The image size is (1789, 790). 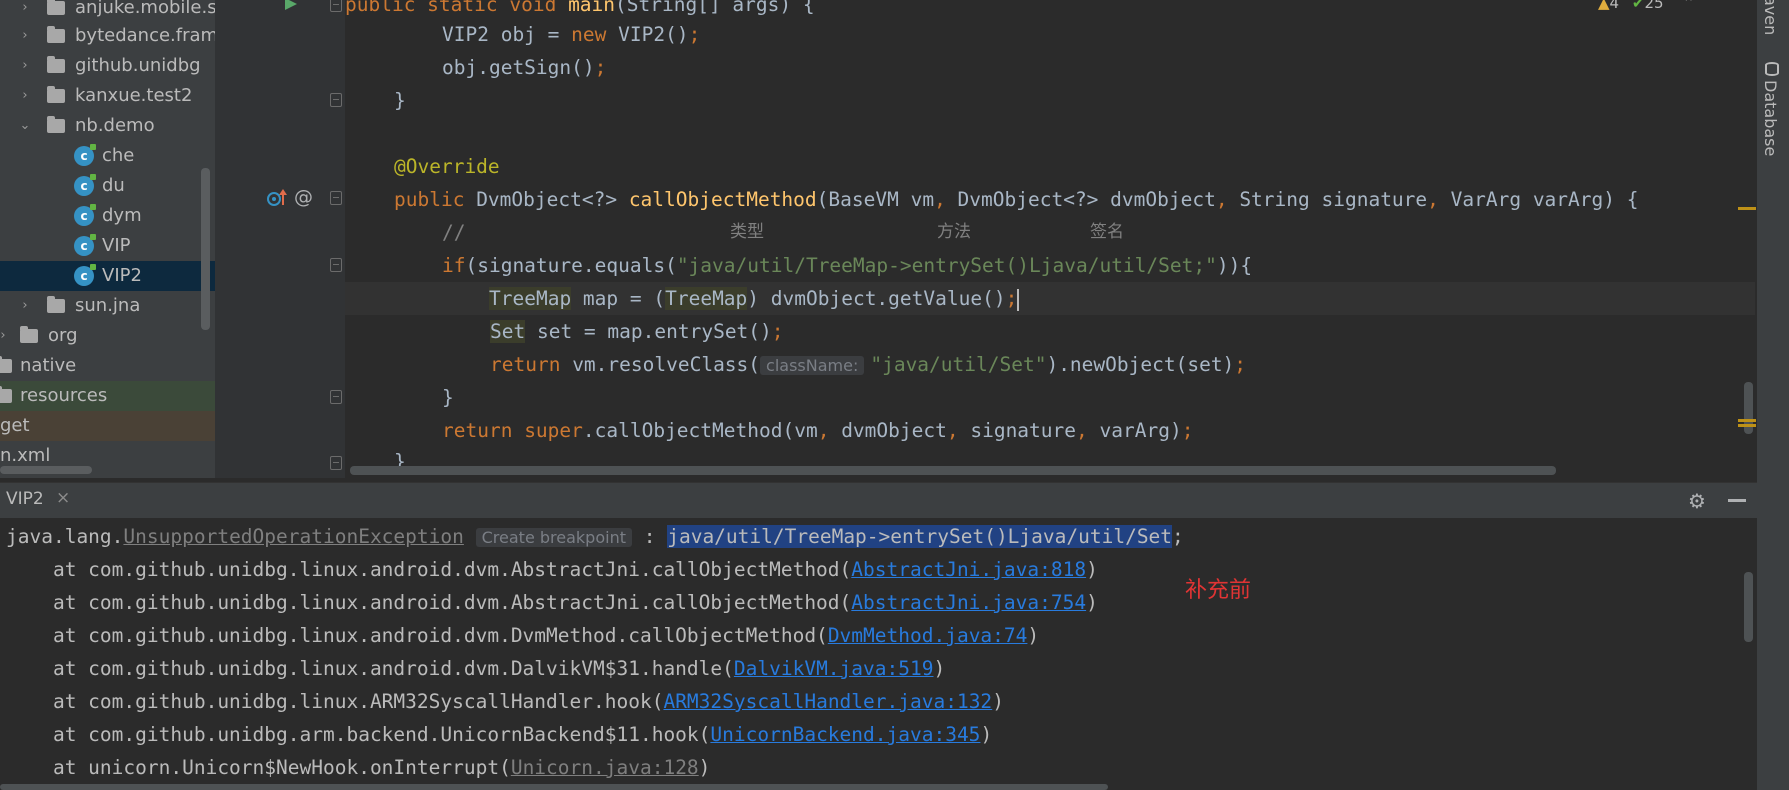 I want to click on code-line-86: VIP2 obj = new VIP2();, so click(x=571, y=34).